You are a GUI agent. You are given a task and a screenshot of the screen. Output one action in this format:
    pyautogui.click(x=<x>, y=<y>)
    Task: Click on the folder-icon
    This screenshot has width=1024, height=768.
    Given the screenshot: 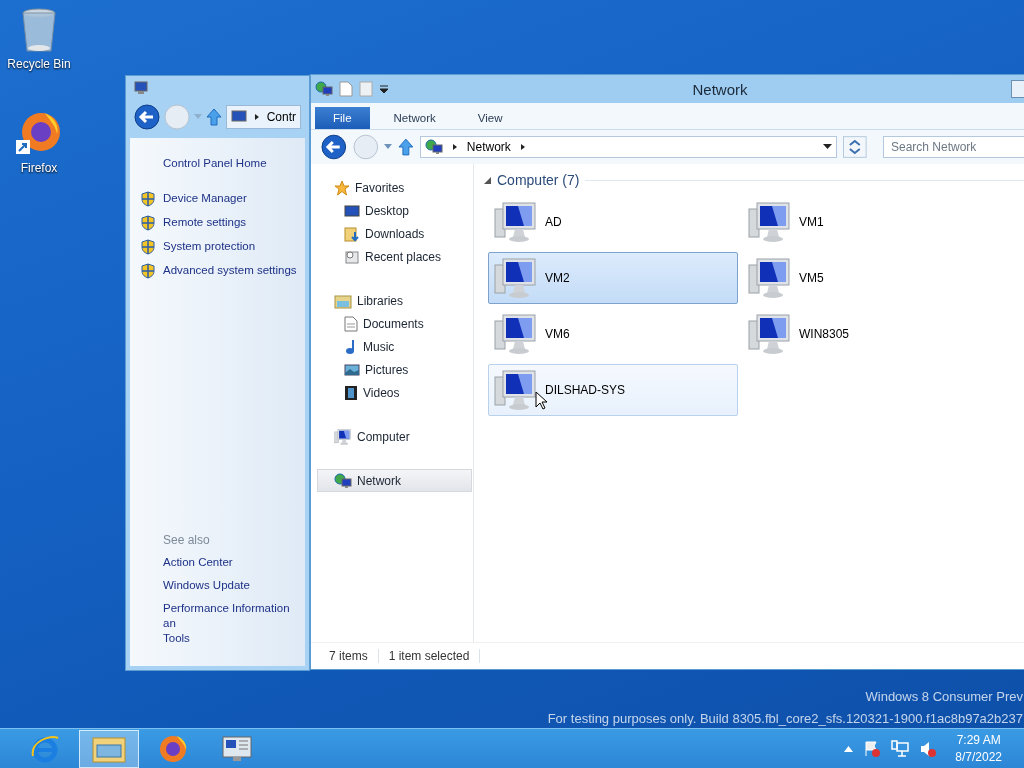 What is the action you would take?
    pyautogui.click(x=109, y=748)
    